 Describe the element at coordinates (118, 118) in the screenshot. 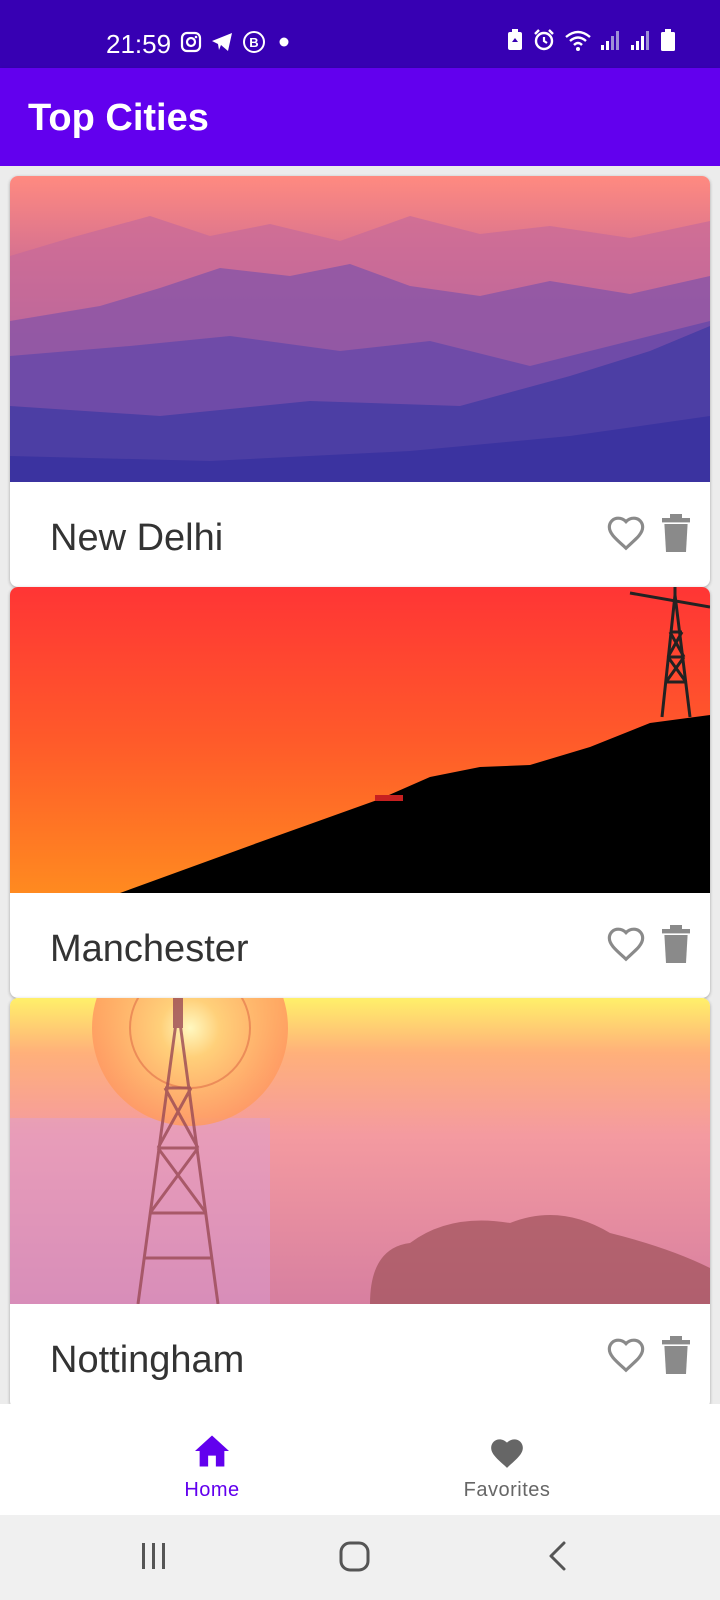

I see `page-title: Top Cities` at that location.